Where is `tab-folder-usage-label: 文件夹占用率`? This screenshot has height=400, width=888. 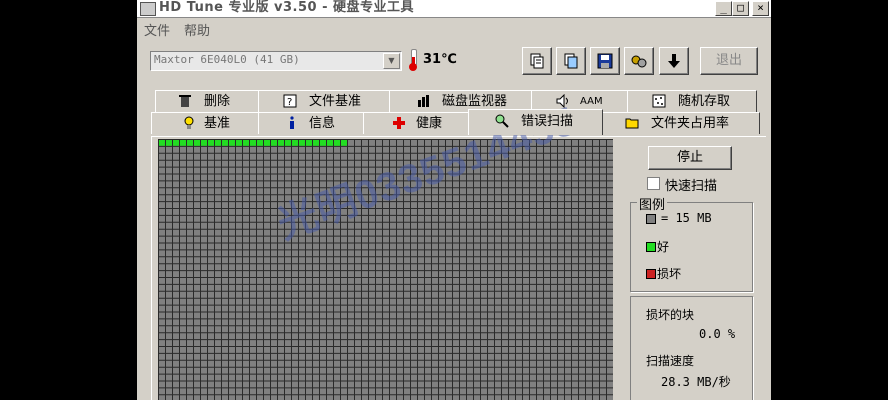
tab-folder-usage-label: 文件夹占用率 is located at coordinates (690, 123).